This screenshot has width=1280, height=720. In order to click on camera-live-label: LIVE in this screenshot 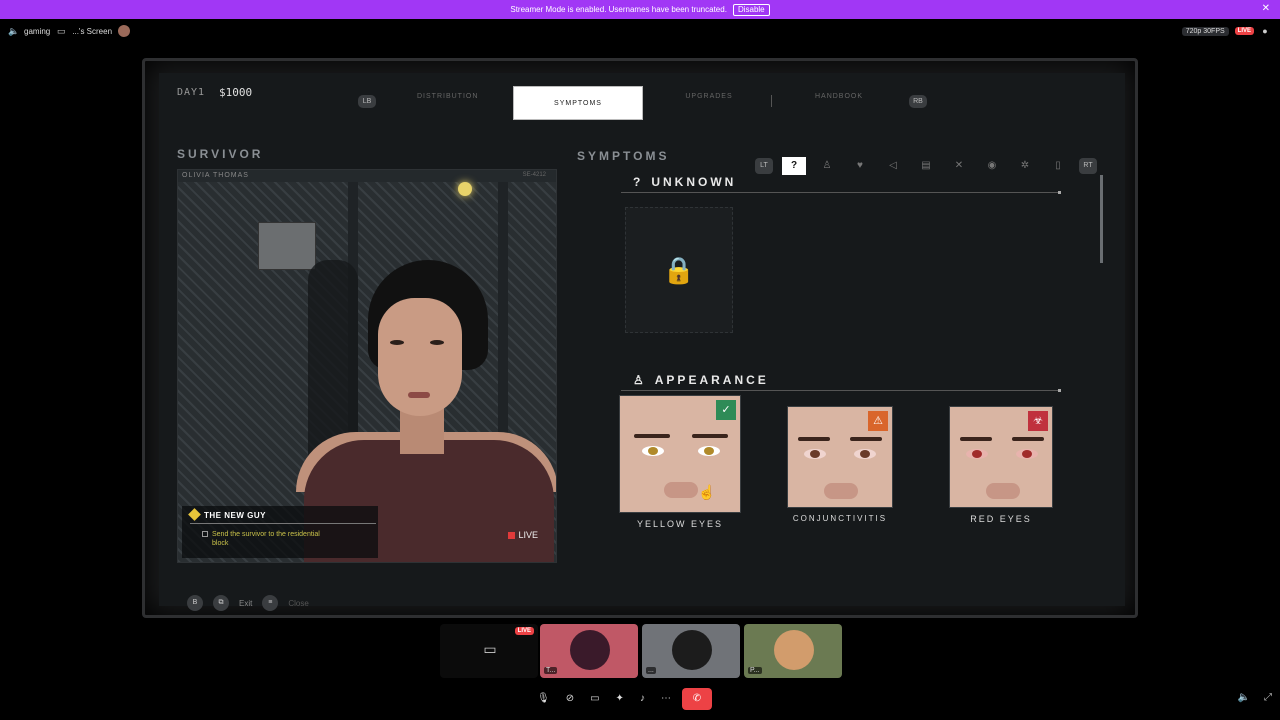, I will do `click(528, 535)`.